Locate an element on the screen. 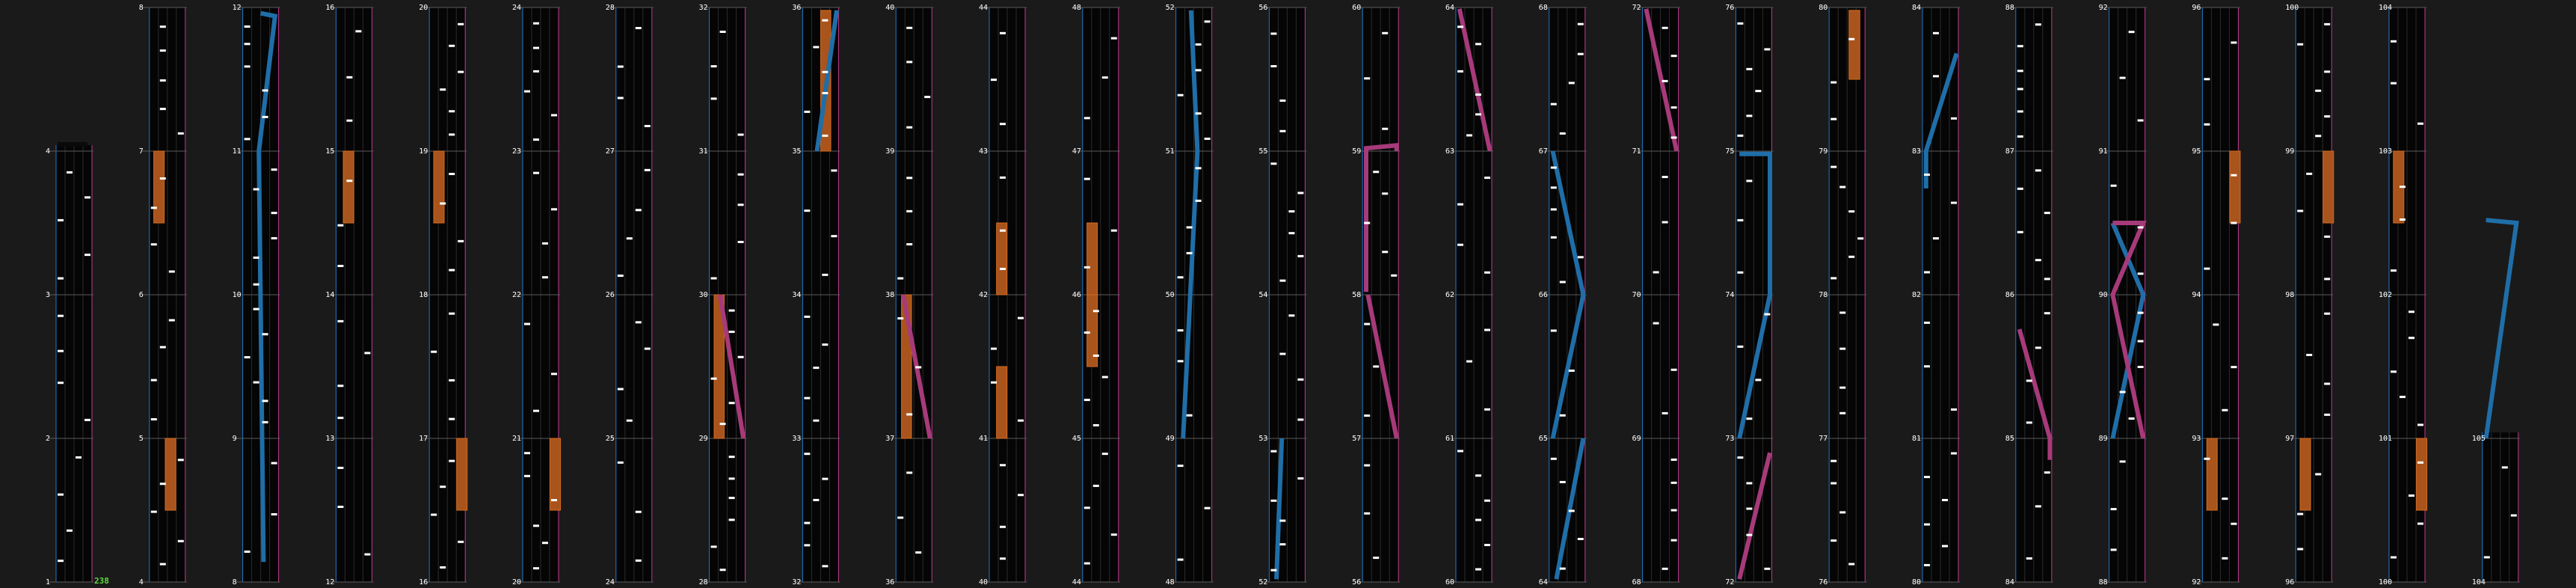 This screenshot has width=2576, height=588. measure-number: 16 is located at coordinates (329, 8).